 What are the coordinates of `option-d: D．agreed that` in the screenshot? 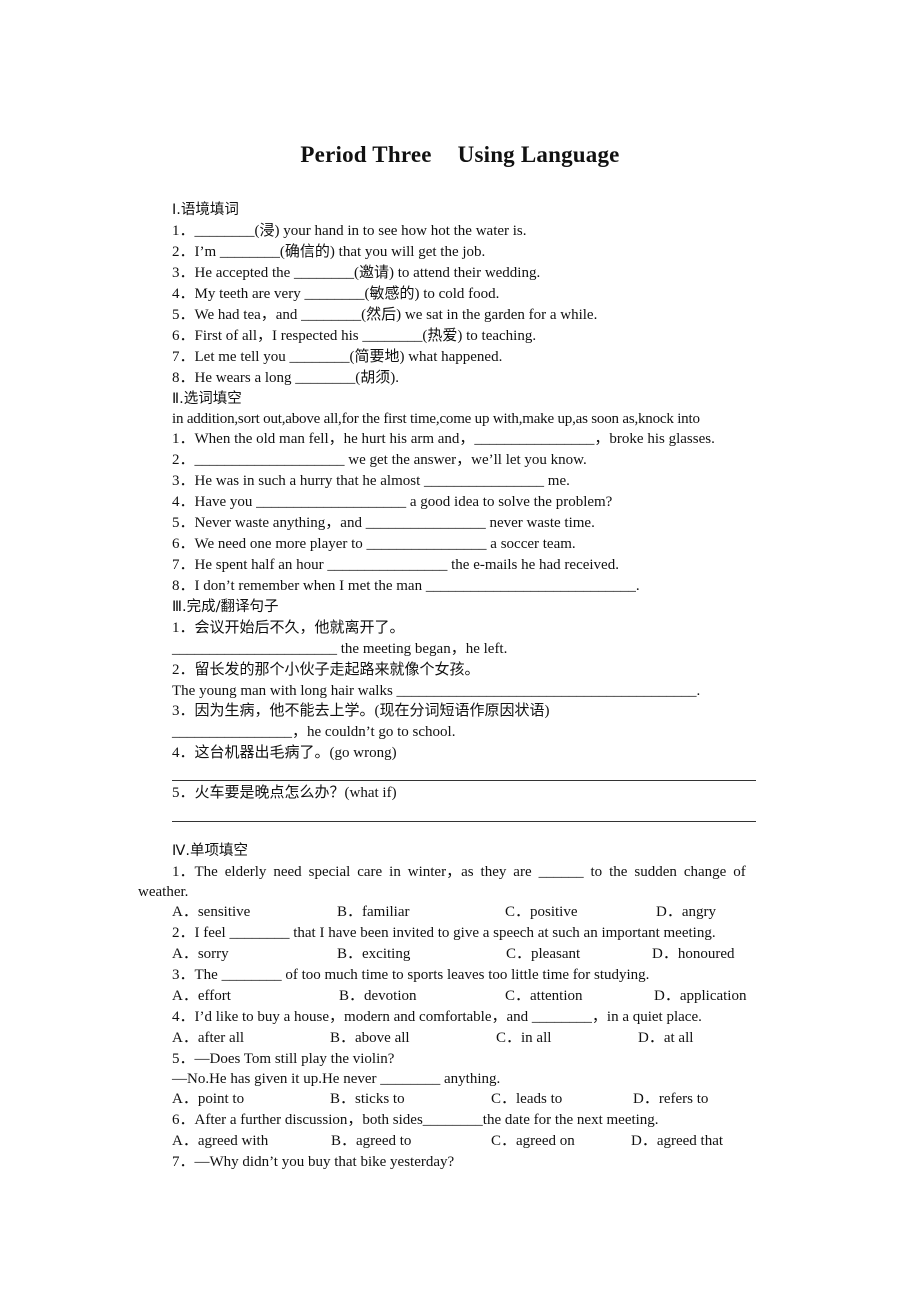 It's located at (677, 1141).